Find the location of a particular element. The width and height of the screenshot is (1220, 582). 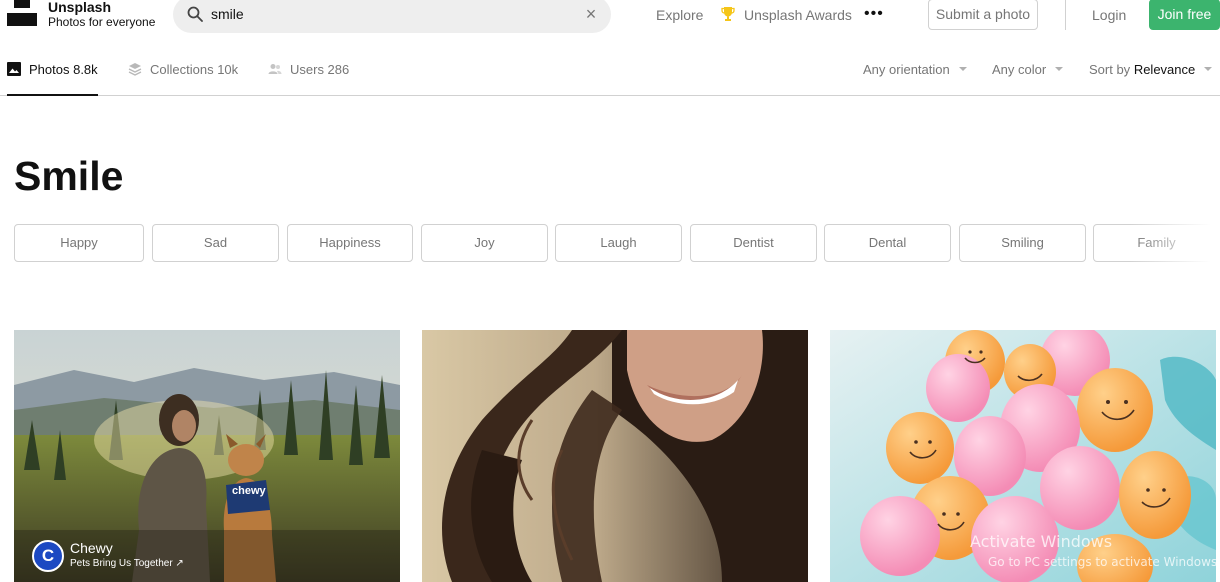

sponsor-badge: C Chewy Pets Bring Us Together ↗ is located at coordinates (182, 560).